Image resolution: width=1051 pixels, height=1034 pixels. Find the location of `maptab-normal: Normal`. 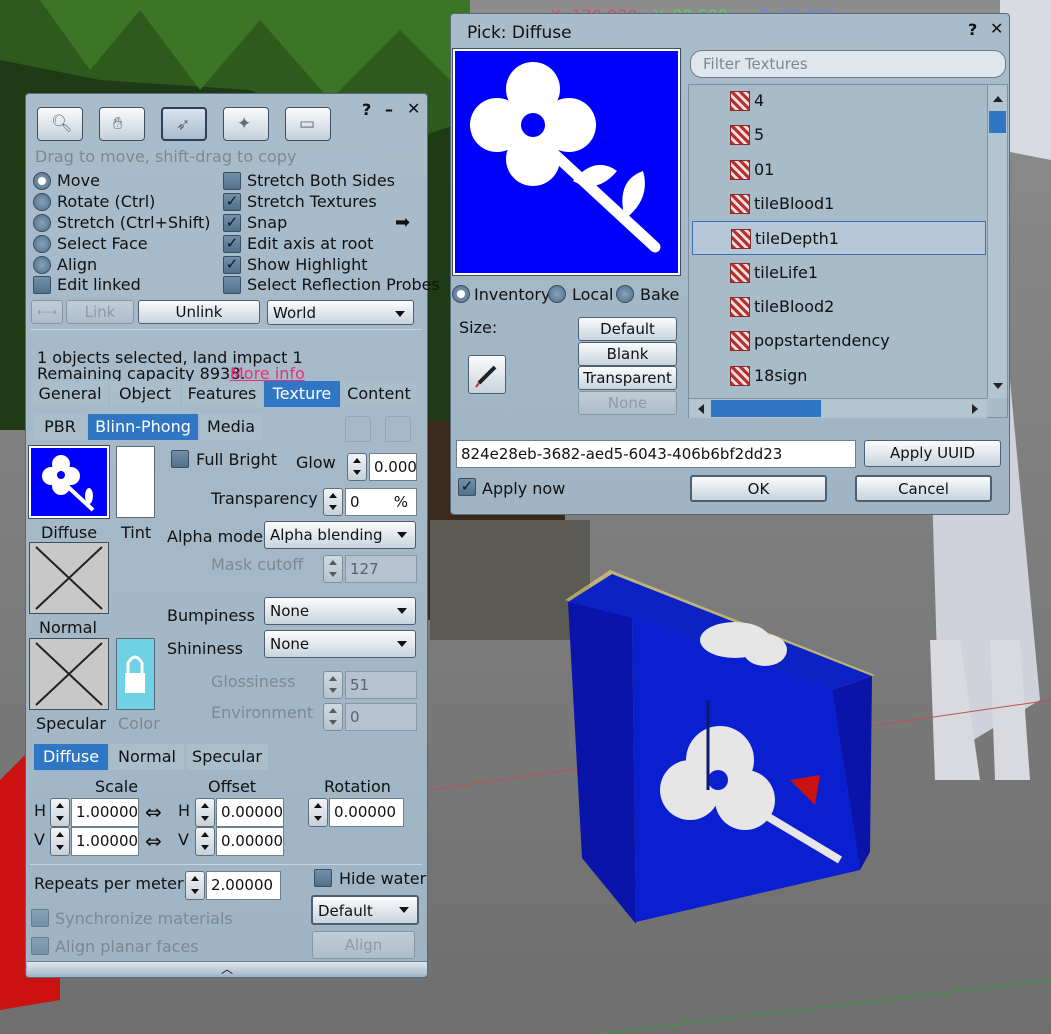

maptab-normal: Normal is located at coordinates (147, 757).